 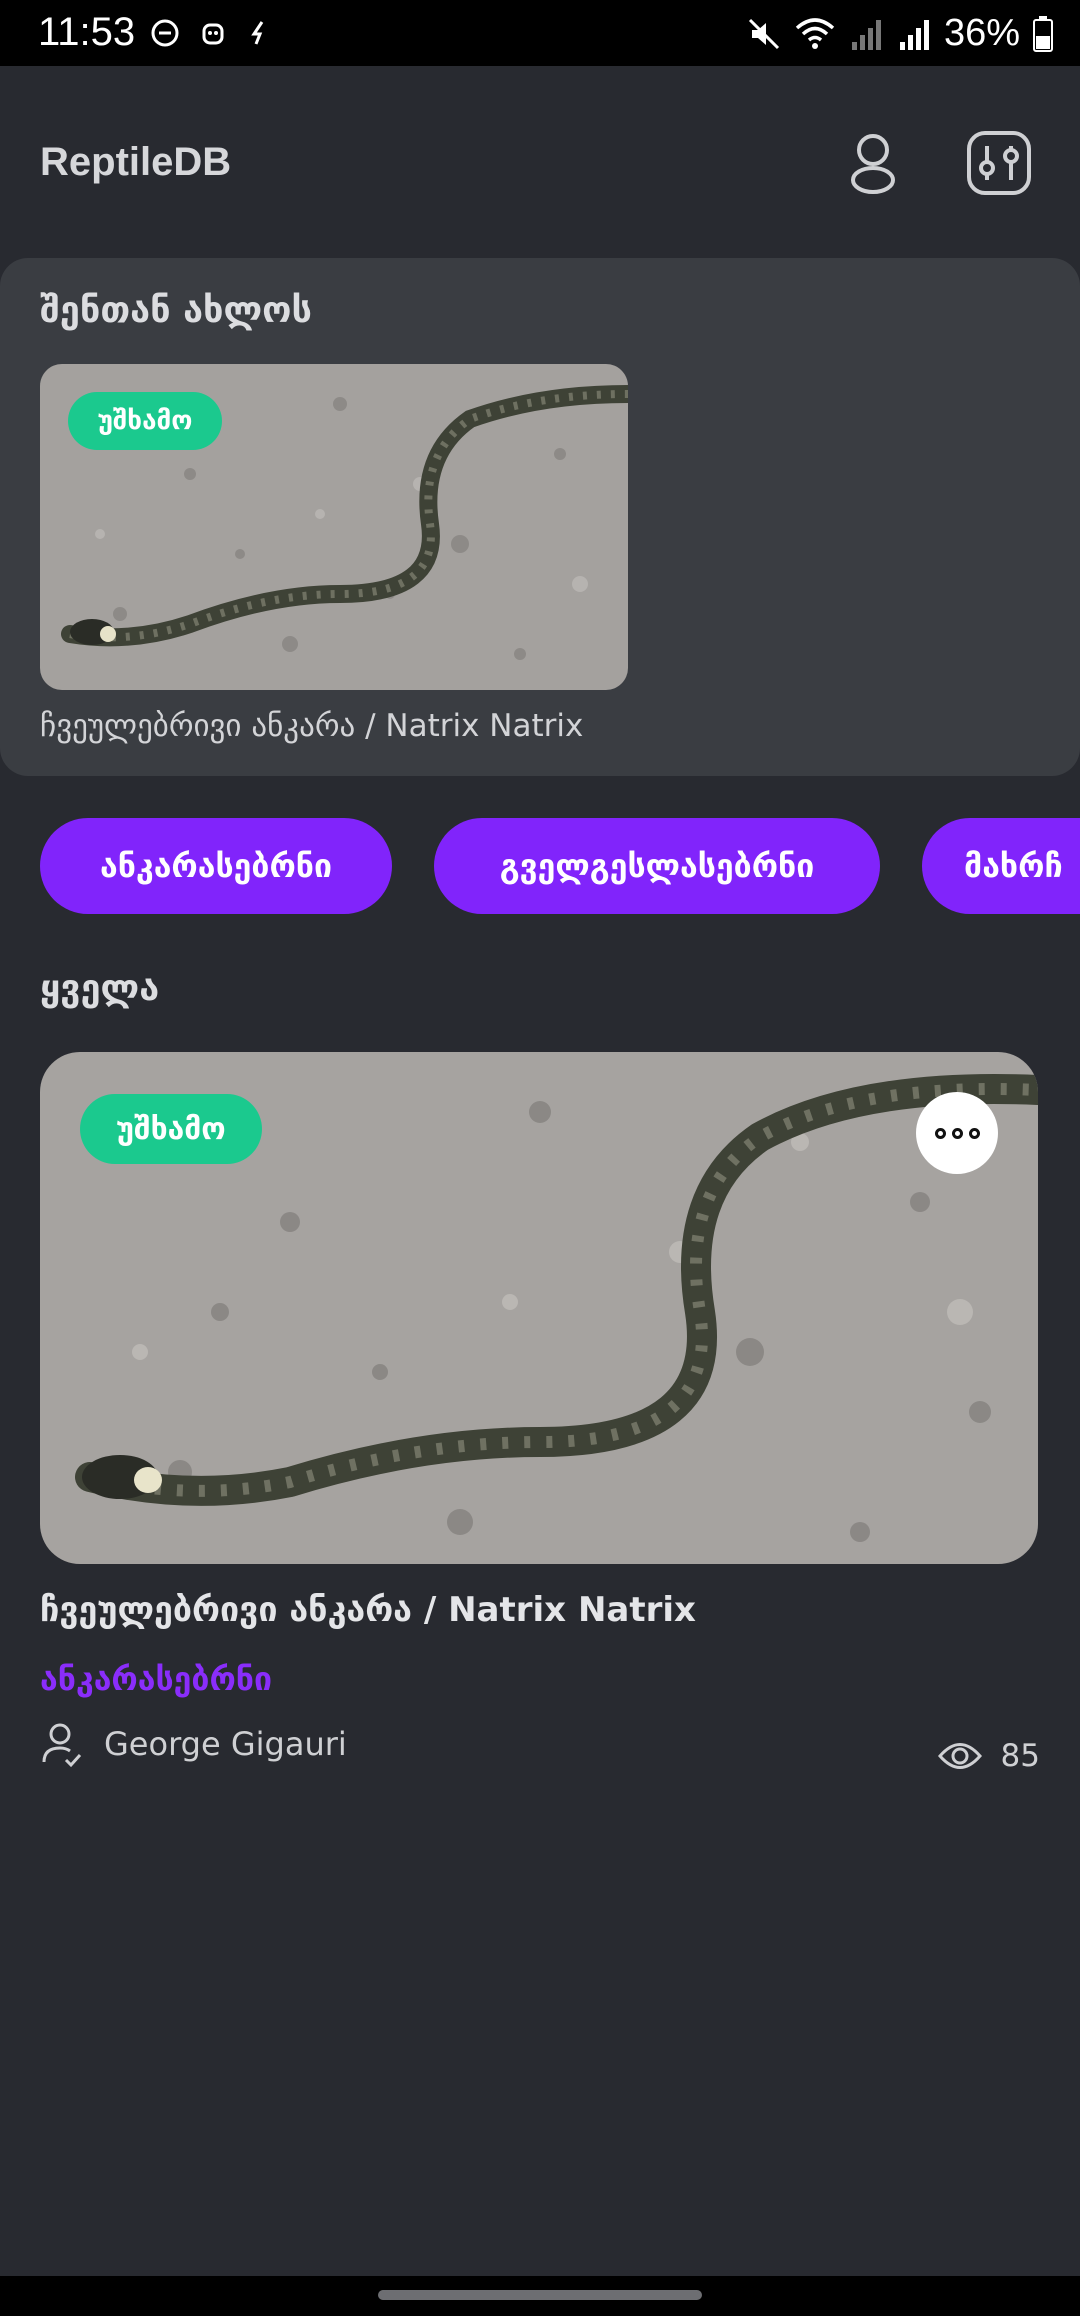 I want to click on app-bar: ReptileDB, so click(x=540, y=161).